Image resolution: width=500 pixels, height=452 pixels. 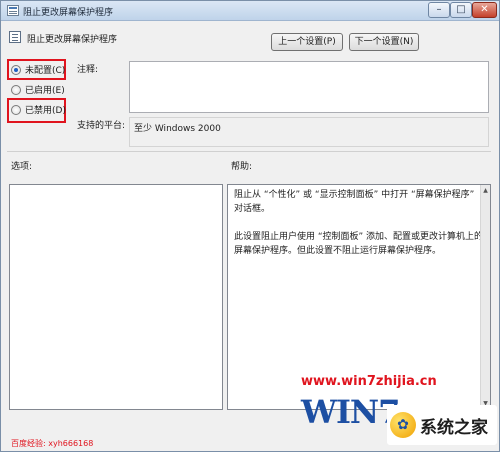 I want to click on option-not-configured: 未配置(C), so click(x=38, y=69).